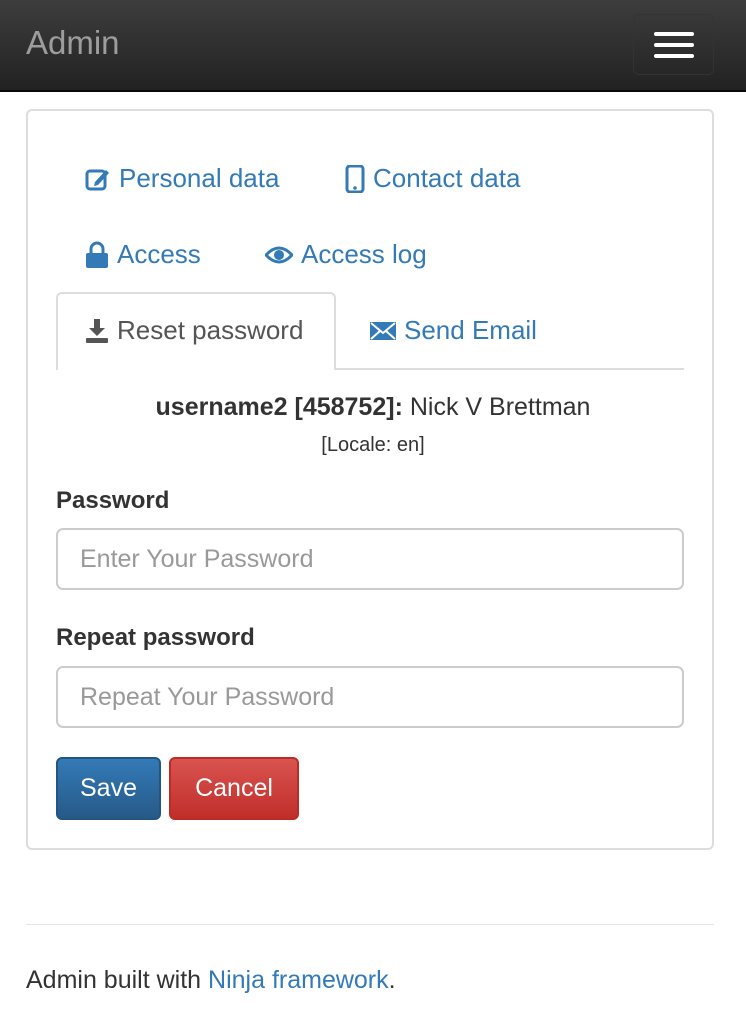 Image resolution: width=746 pixels, height=1016 pixels. I want to click on tab-access: Access, so click(143, 254).